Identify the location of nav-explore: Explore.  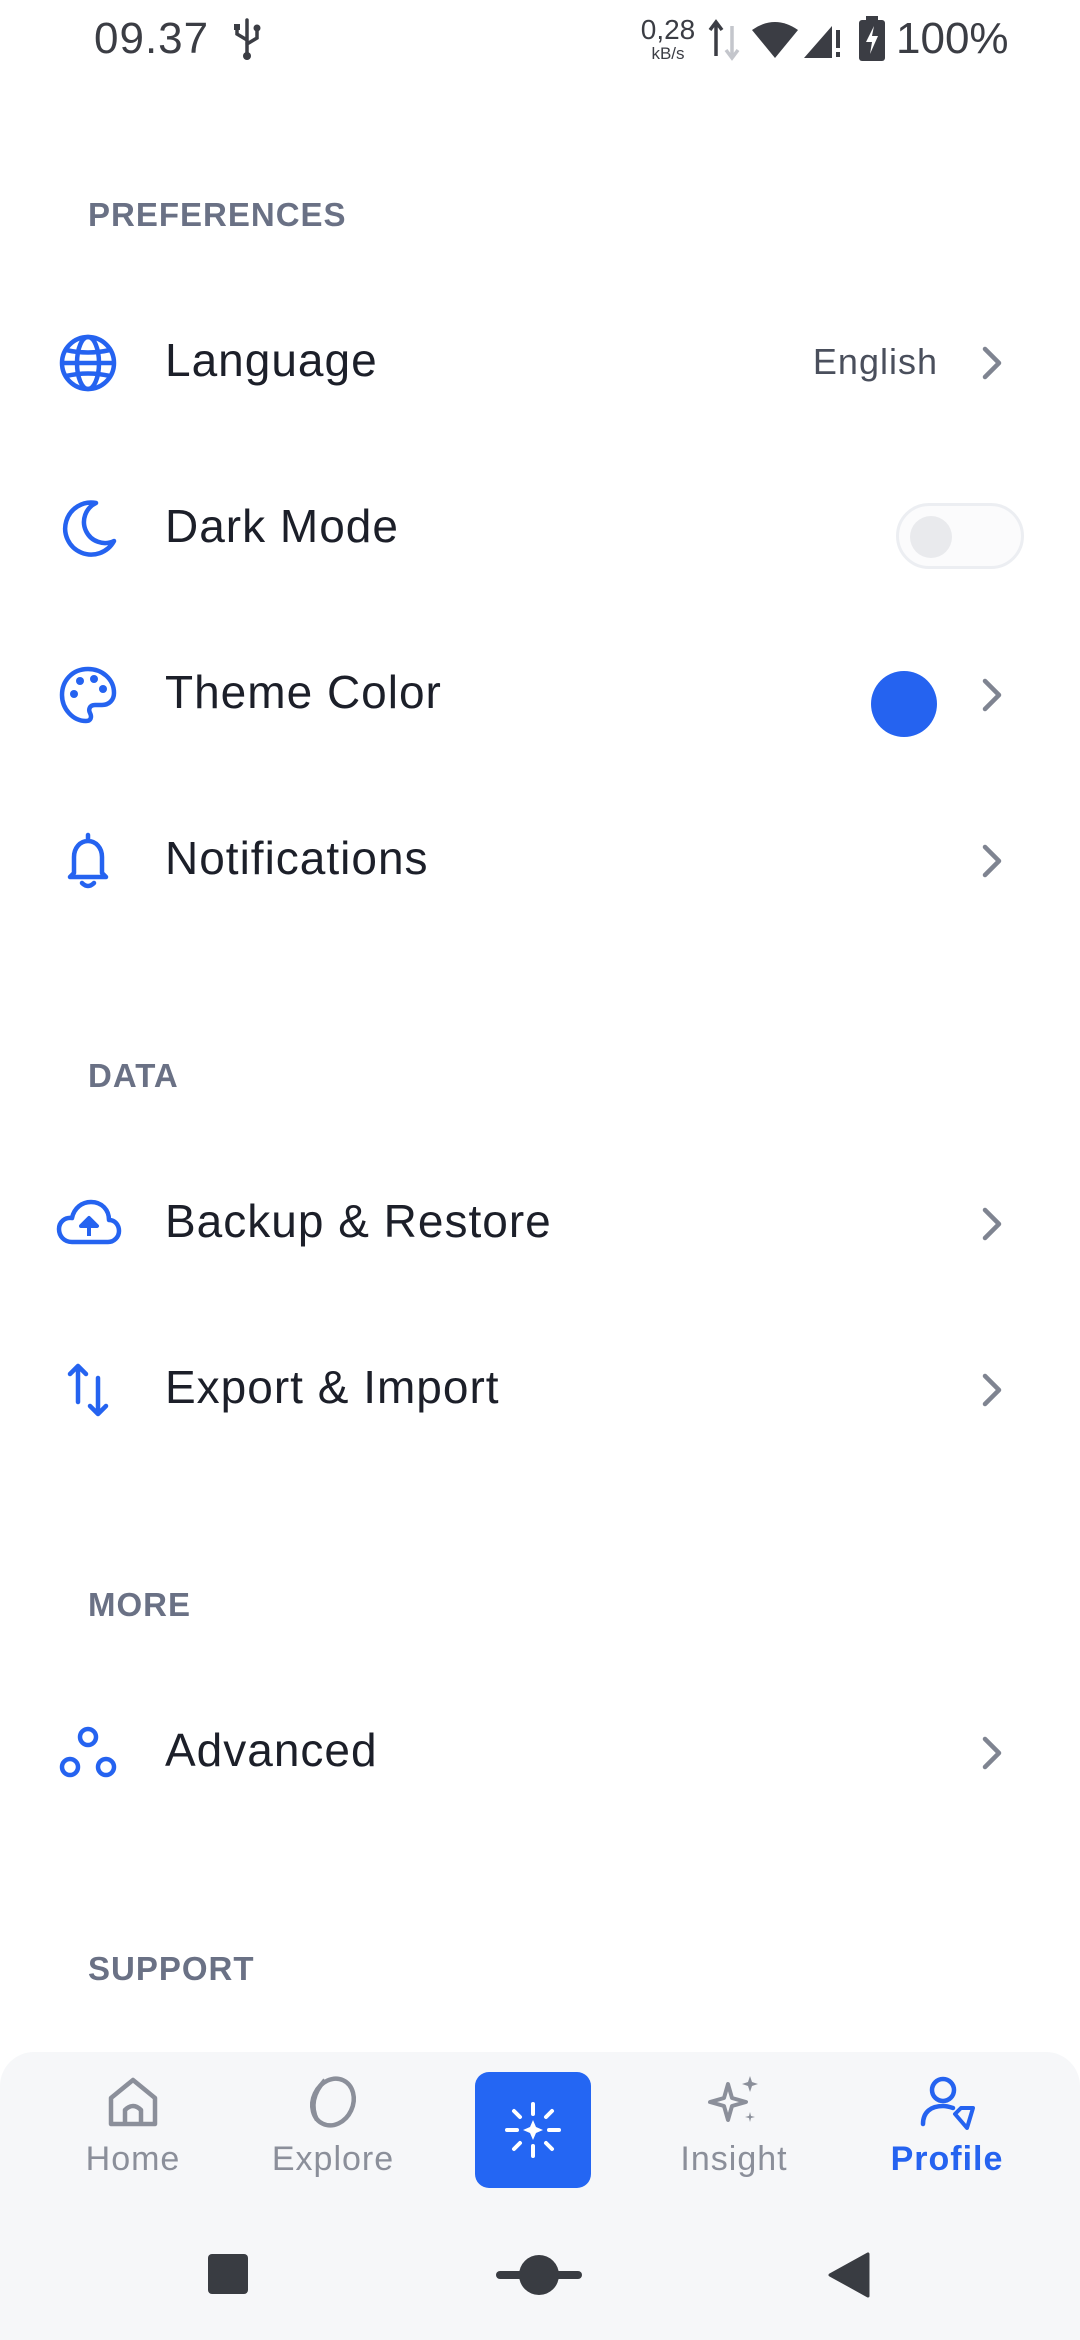
(333, 2140).